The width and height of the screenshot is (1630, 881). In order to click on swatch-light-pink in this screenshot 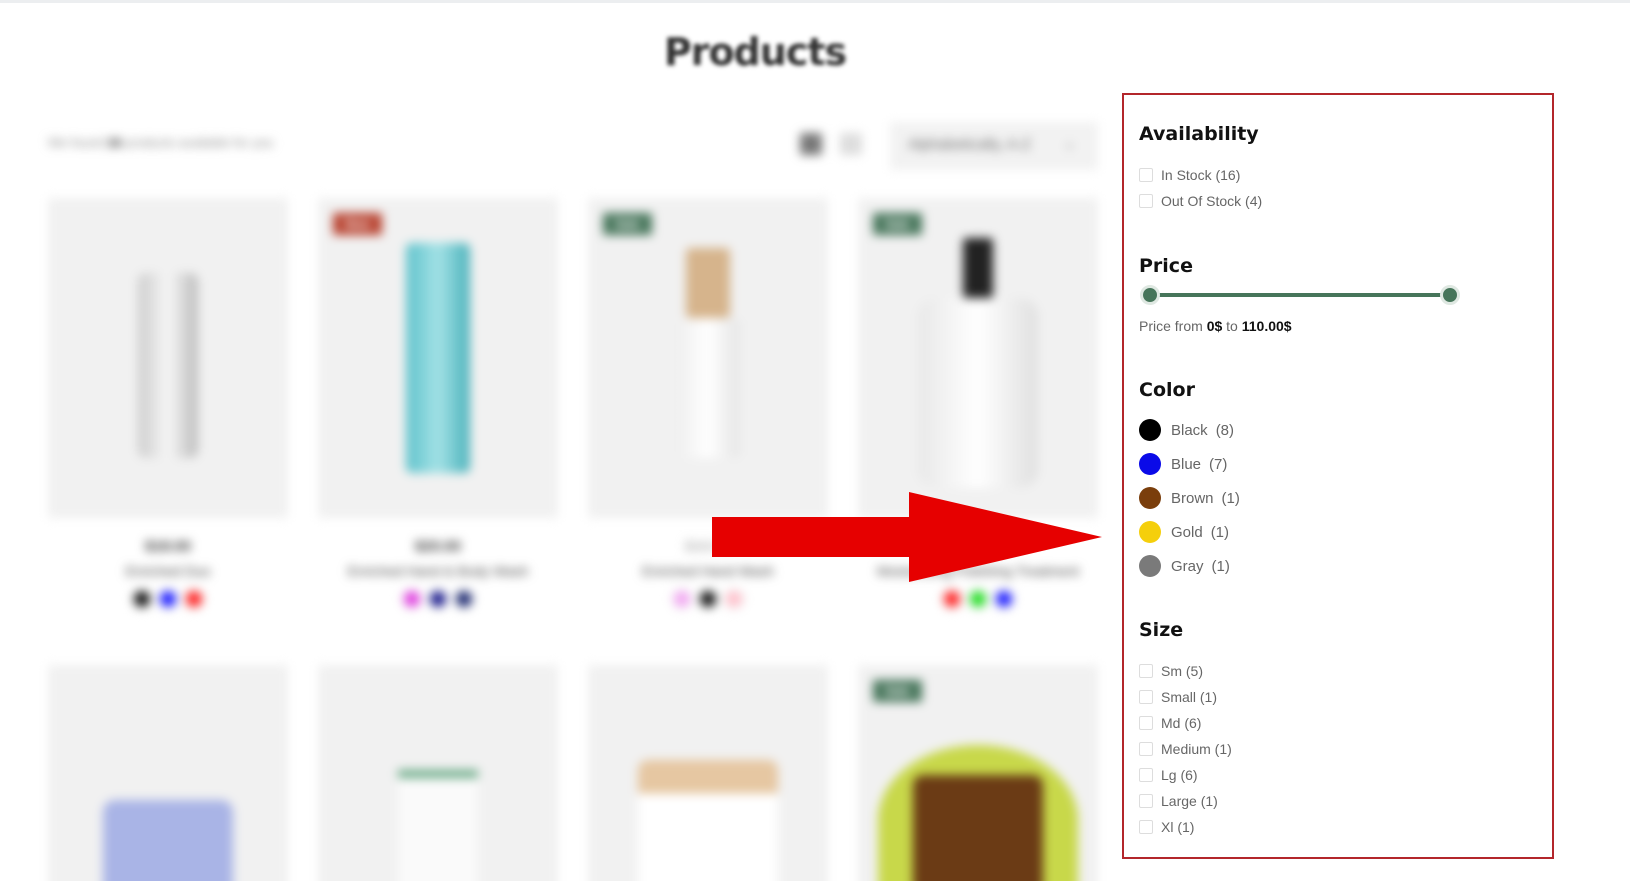, I will do `click(734, 599)`.